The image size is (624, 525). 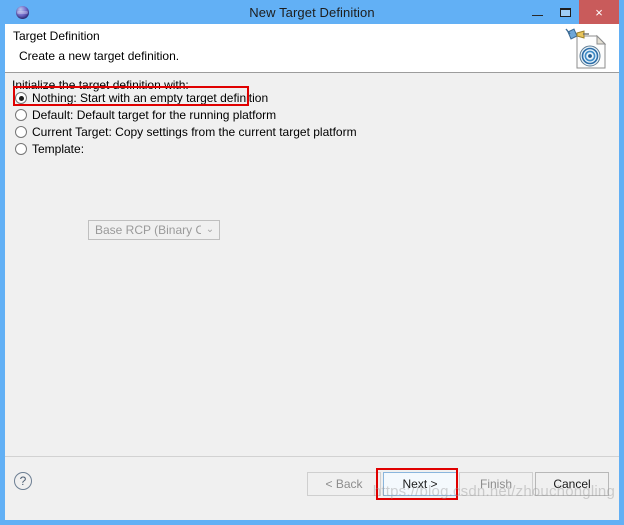 I want to click on caption-button-group: ×, so click(x=571, y=12).